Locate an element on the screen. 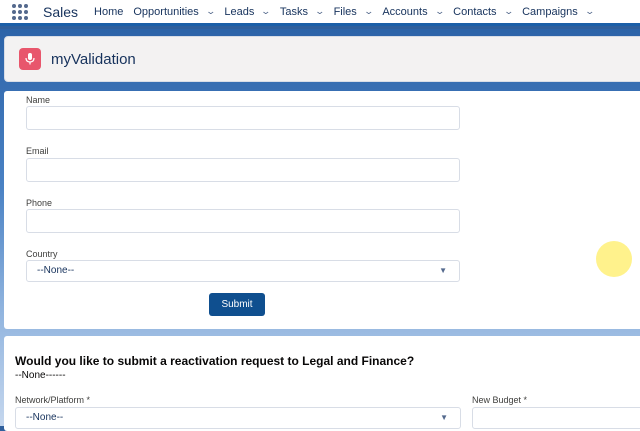 This screenshot has height=431, width=640. nav-item-tasks: Tasks ⌄ is located at coordinates (302, 11).